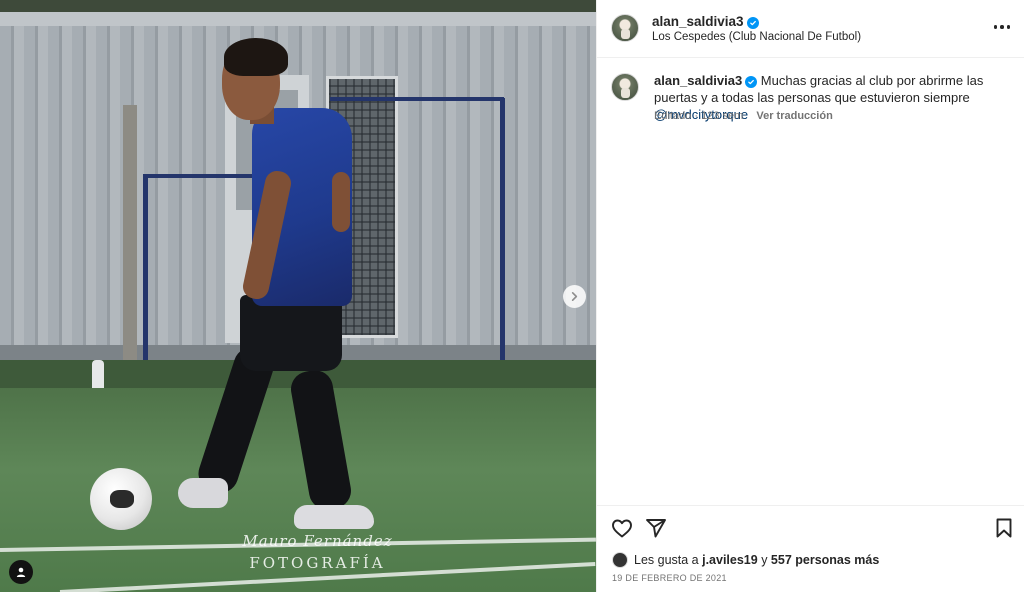 The width and height of the screenshot is (1024, 592). Describe the element at coordinates (673, 116) in the screenshot. I see `caption-edited-label: Editado` at that location.